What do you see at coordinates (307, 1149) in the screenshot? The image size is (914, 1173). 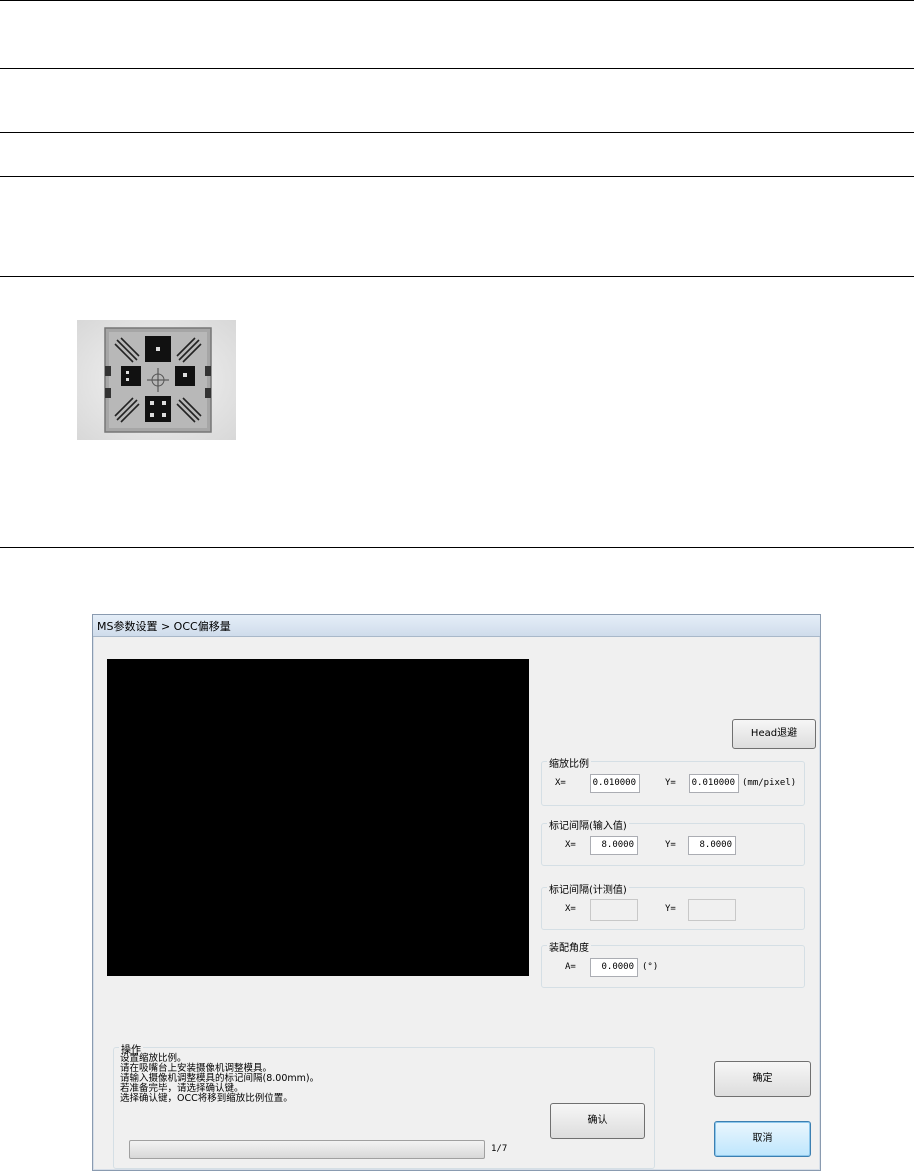 I see `operation-progress-bar` at bounding box center [307, 1149].